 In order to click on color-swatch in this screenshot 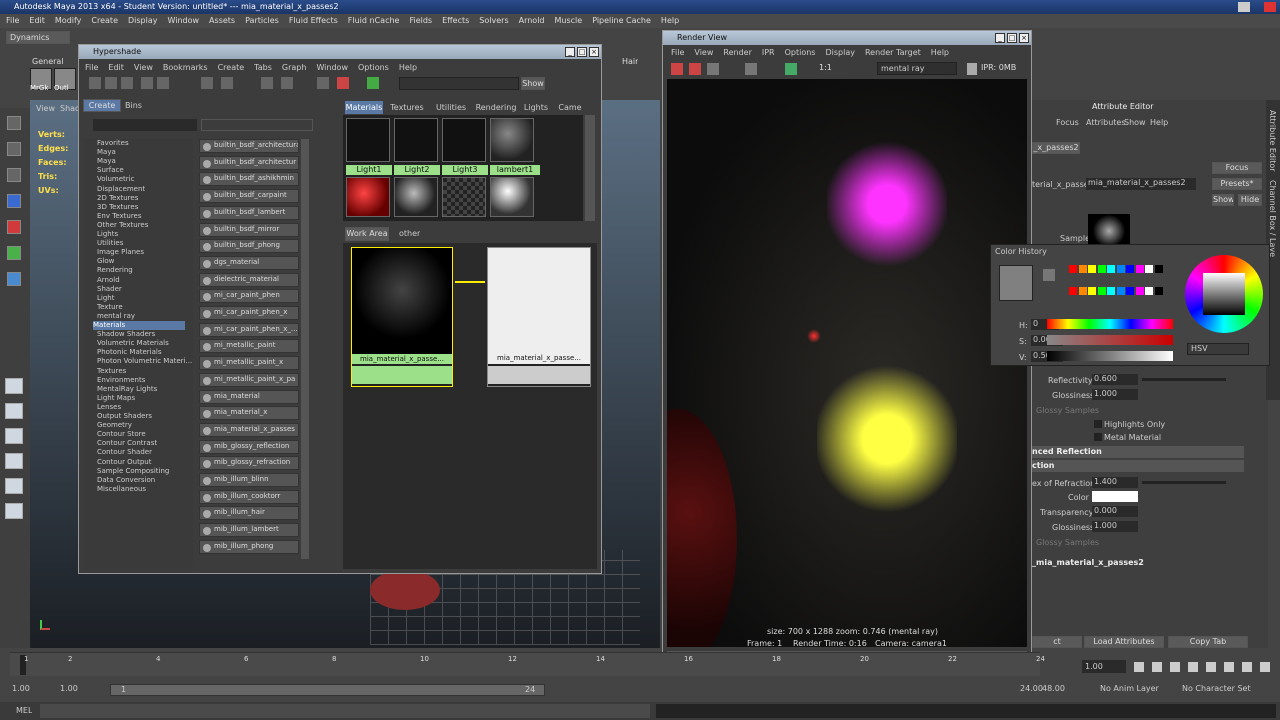, I will do `click(1115, 496)`.